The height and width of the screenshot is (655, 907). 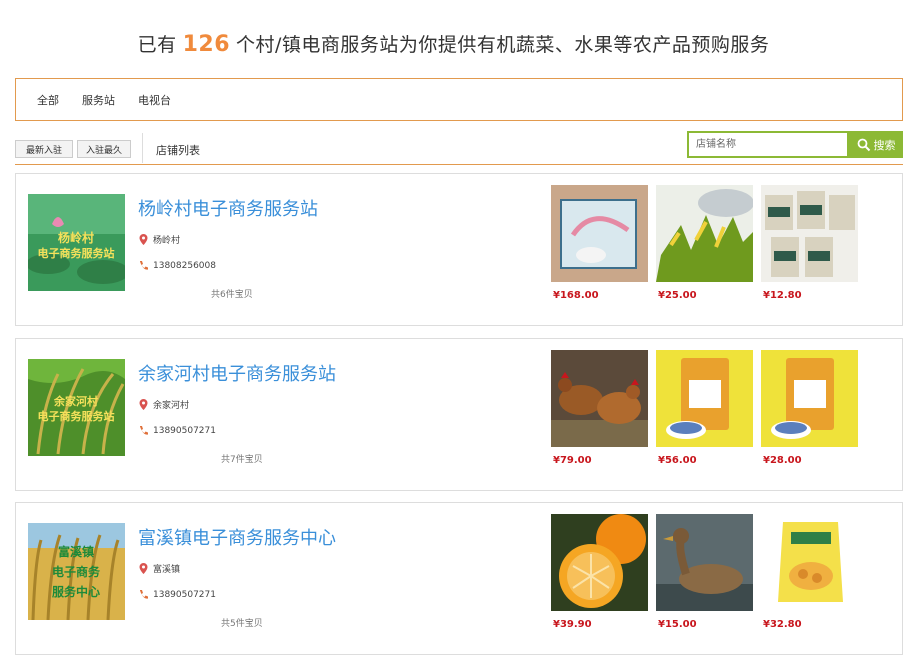 What do you see at coordinates (167, 570) in the screenshot?
I see `store-location-text: 富溪镇` at bounding box center [167, 570].